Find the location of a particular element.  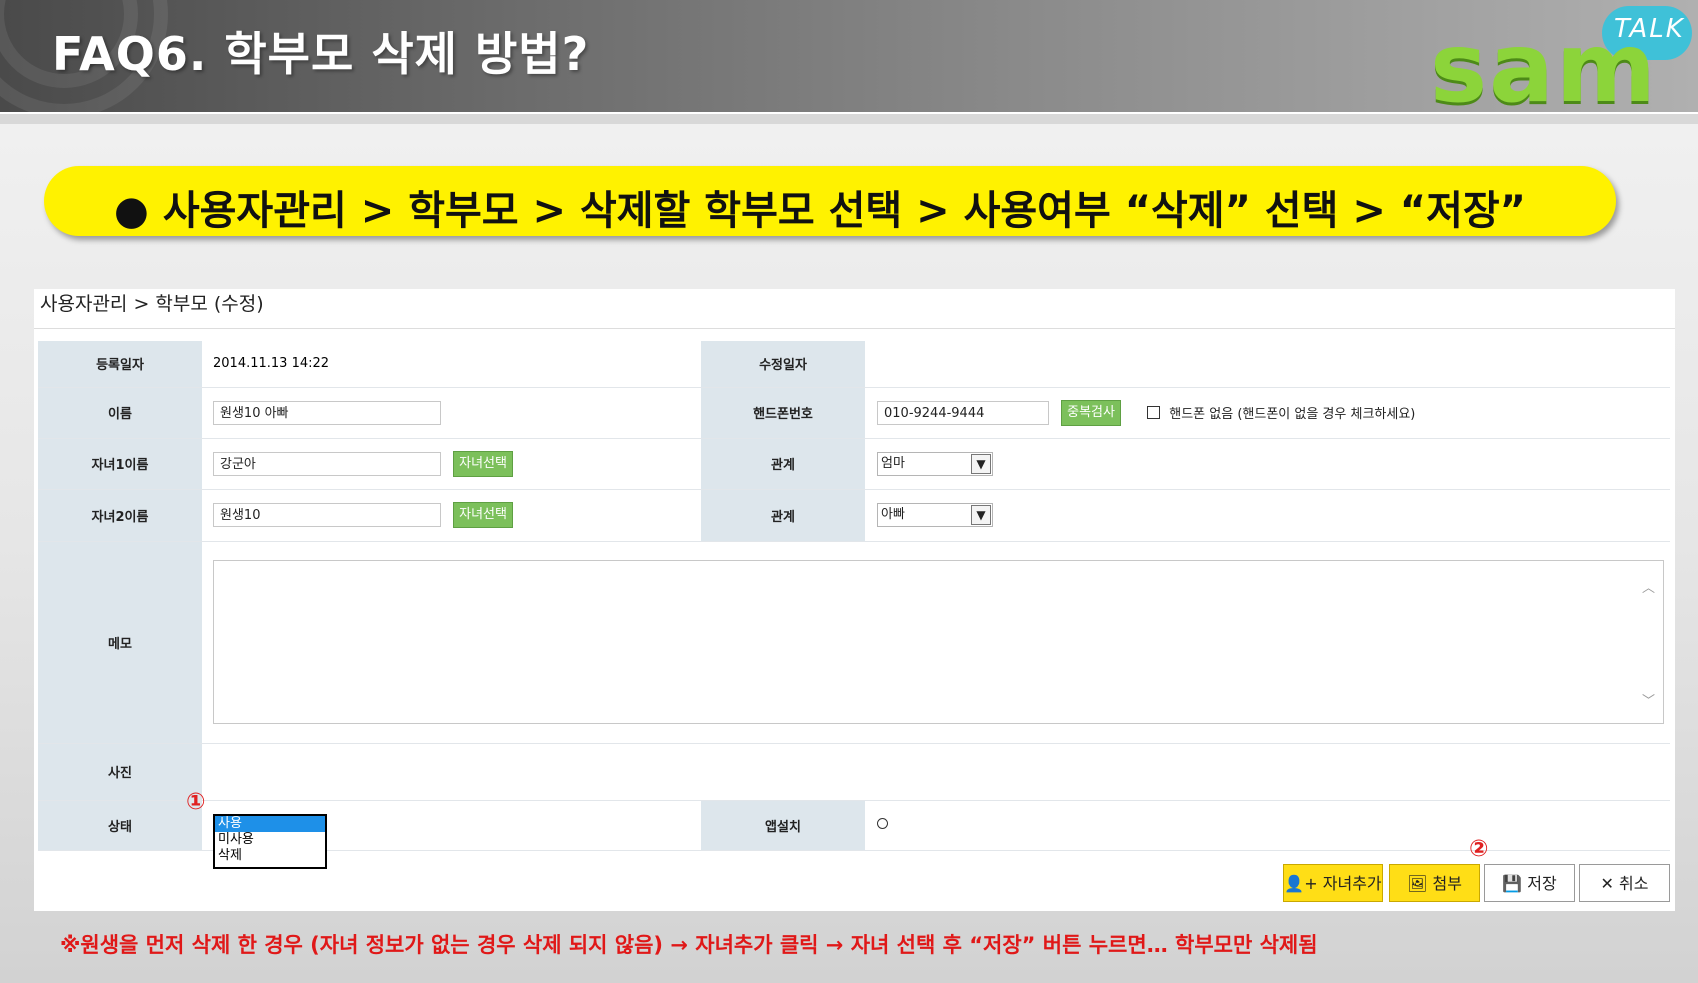

modified-value is located at coordinates (1267, 364).